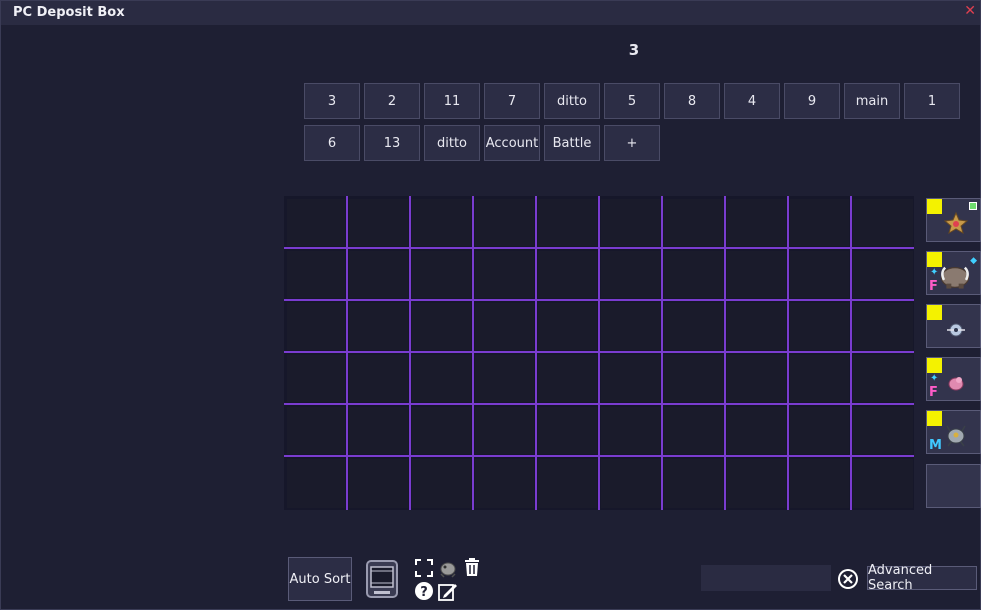 Image resolution: width=981 pixels, height=610 pixels. I want to click on pokemon-icon, so click(448, 568).